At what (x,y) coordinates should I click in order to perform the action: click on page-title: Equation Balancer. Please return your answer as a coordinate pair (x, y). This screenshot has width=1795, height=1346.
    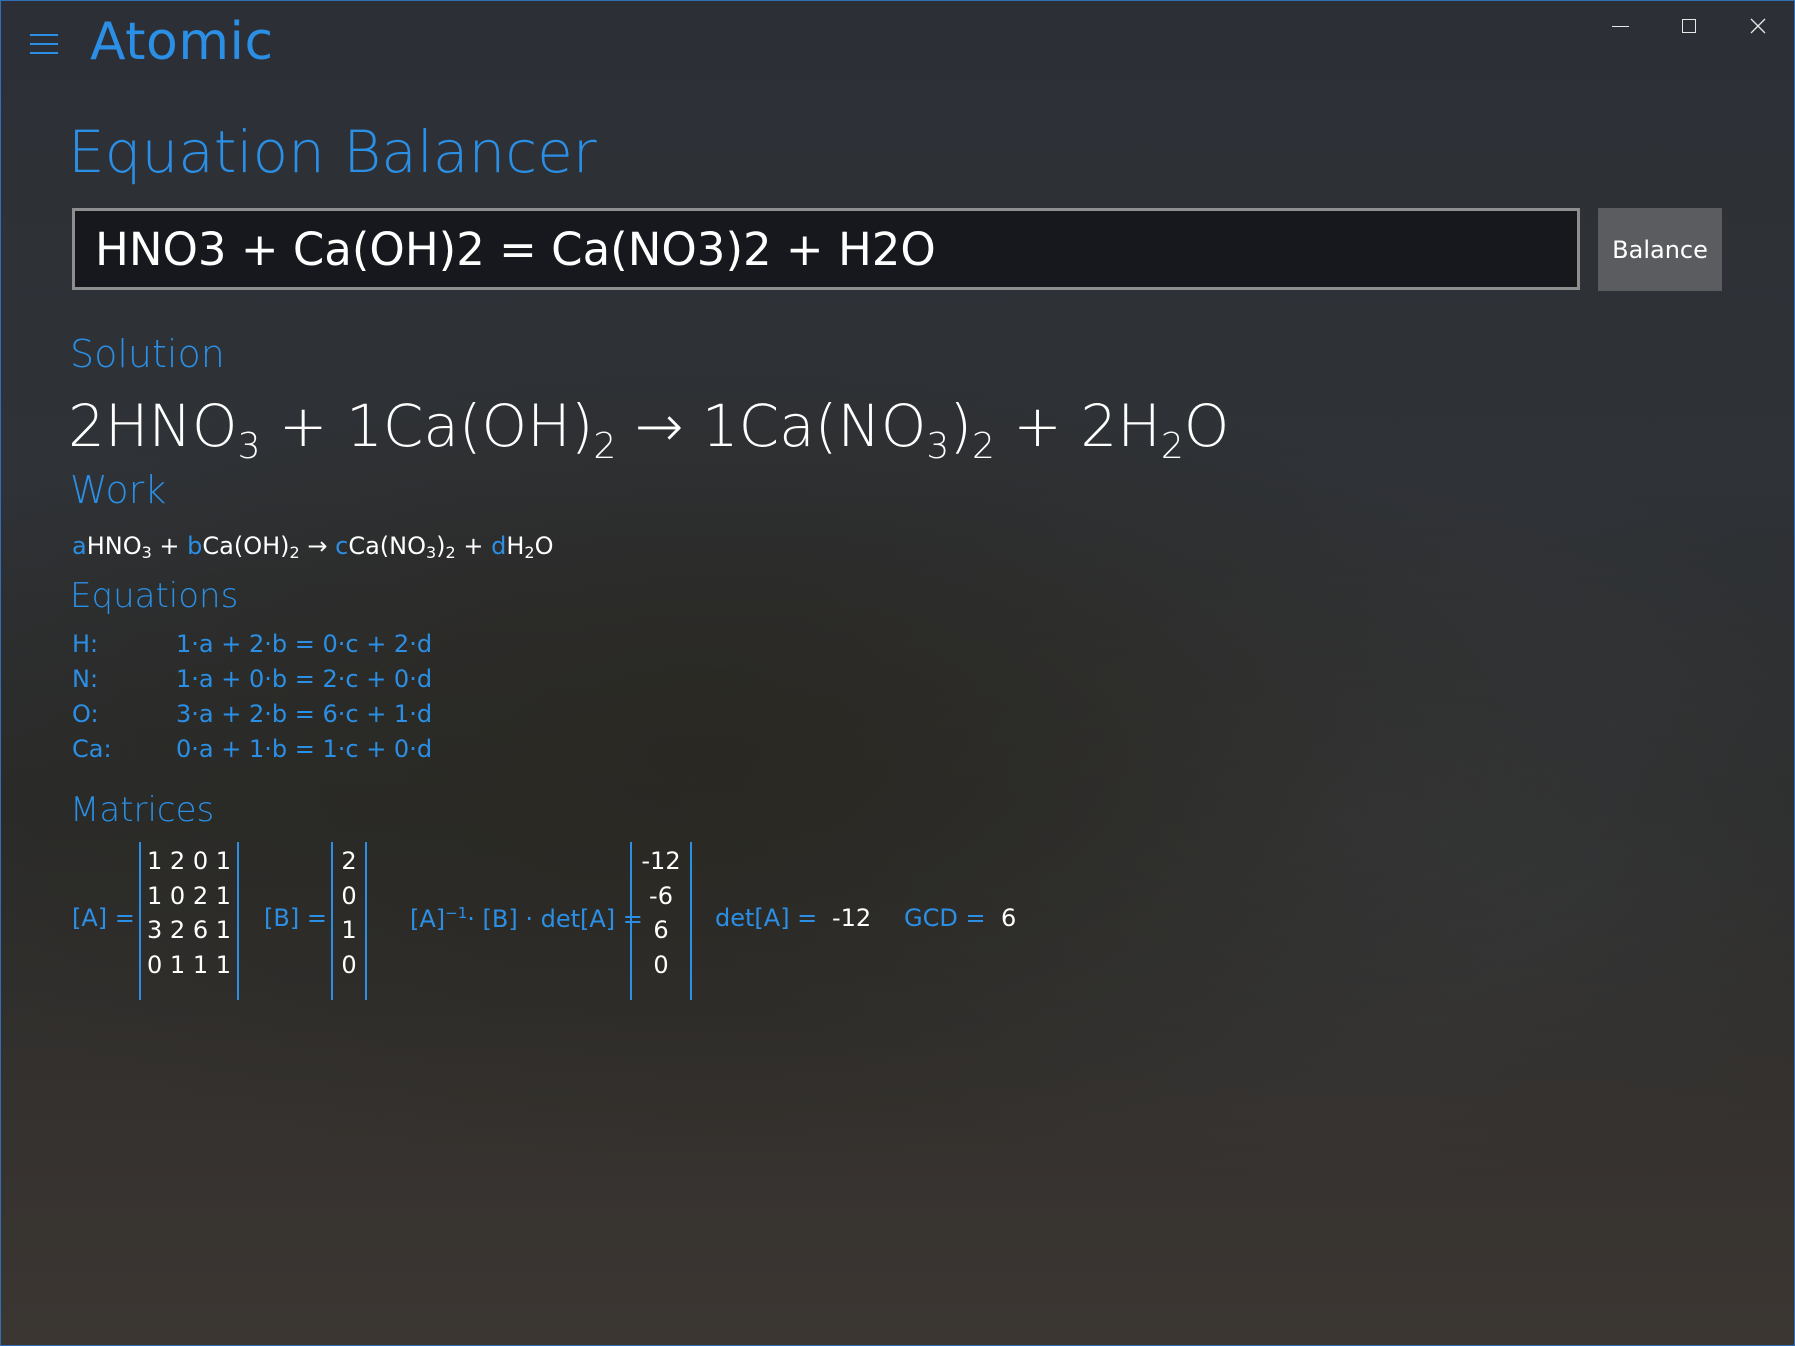
    Looking at the image, I should click on (332, 152).